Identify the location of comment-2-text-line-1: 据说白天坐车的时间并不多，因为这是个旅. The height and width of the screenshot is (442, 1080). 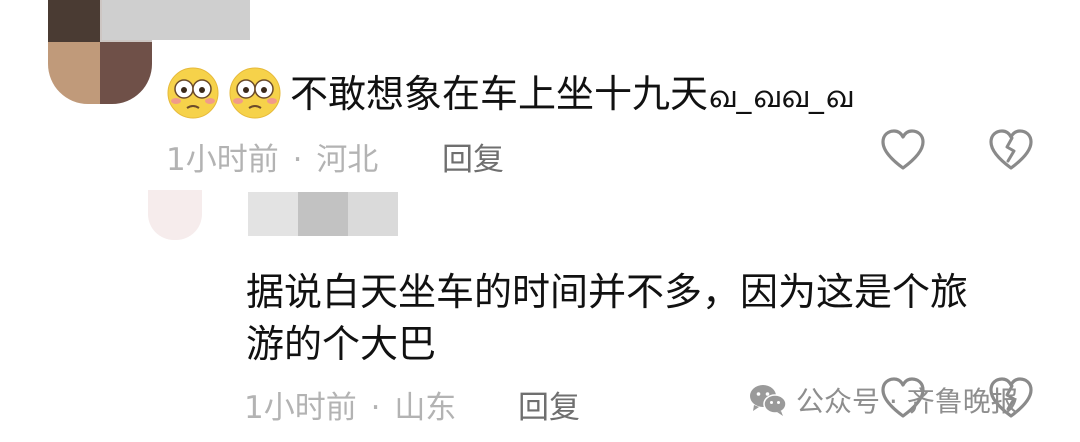
(607, 292).